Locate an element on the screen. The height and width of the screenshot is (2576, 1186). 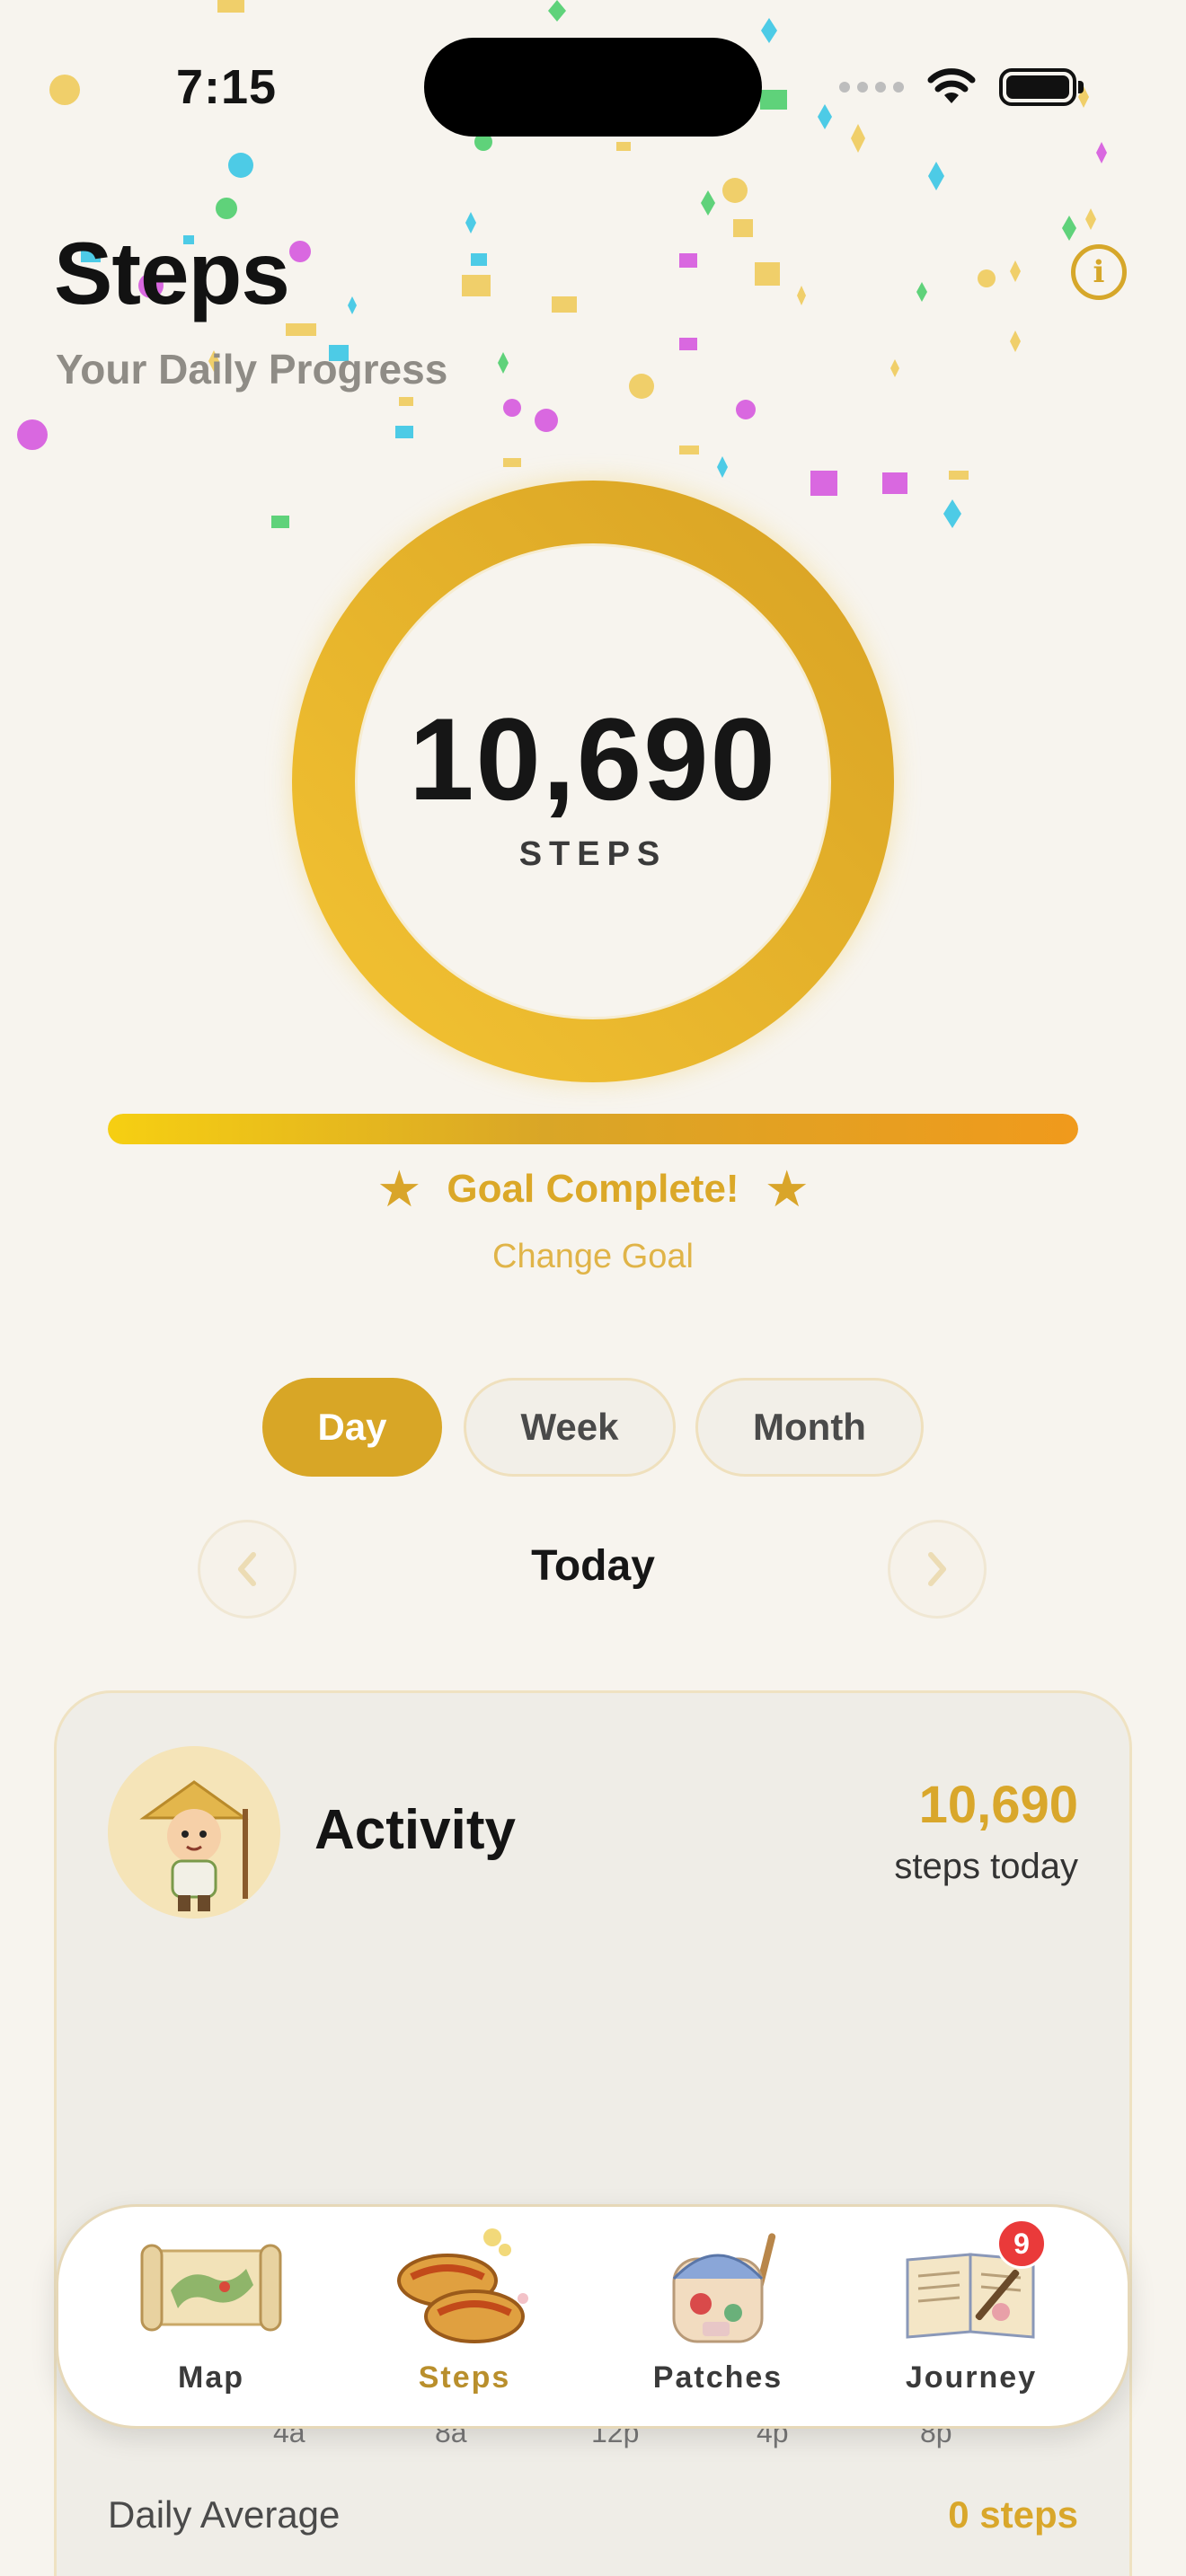
tab-patches-label: Patches is located at coordinates (717, 2377).